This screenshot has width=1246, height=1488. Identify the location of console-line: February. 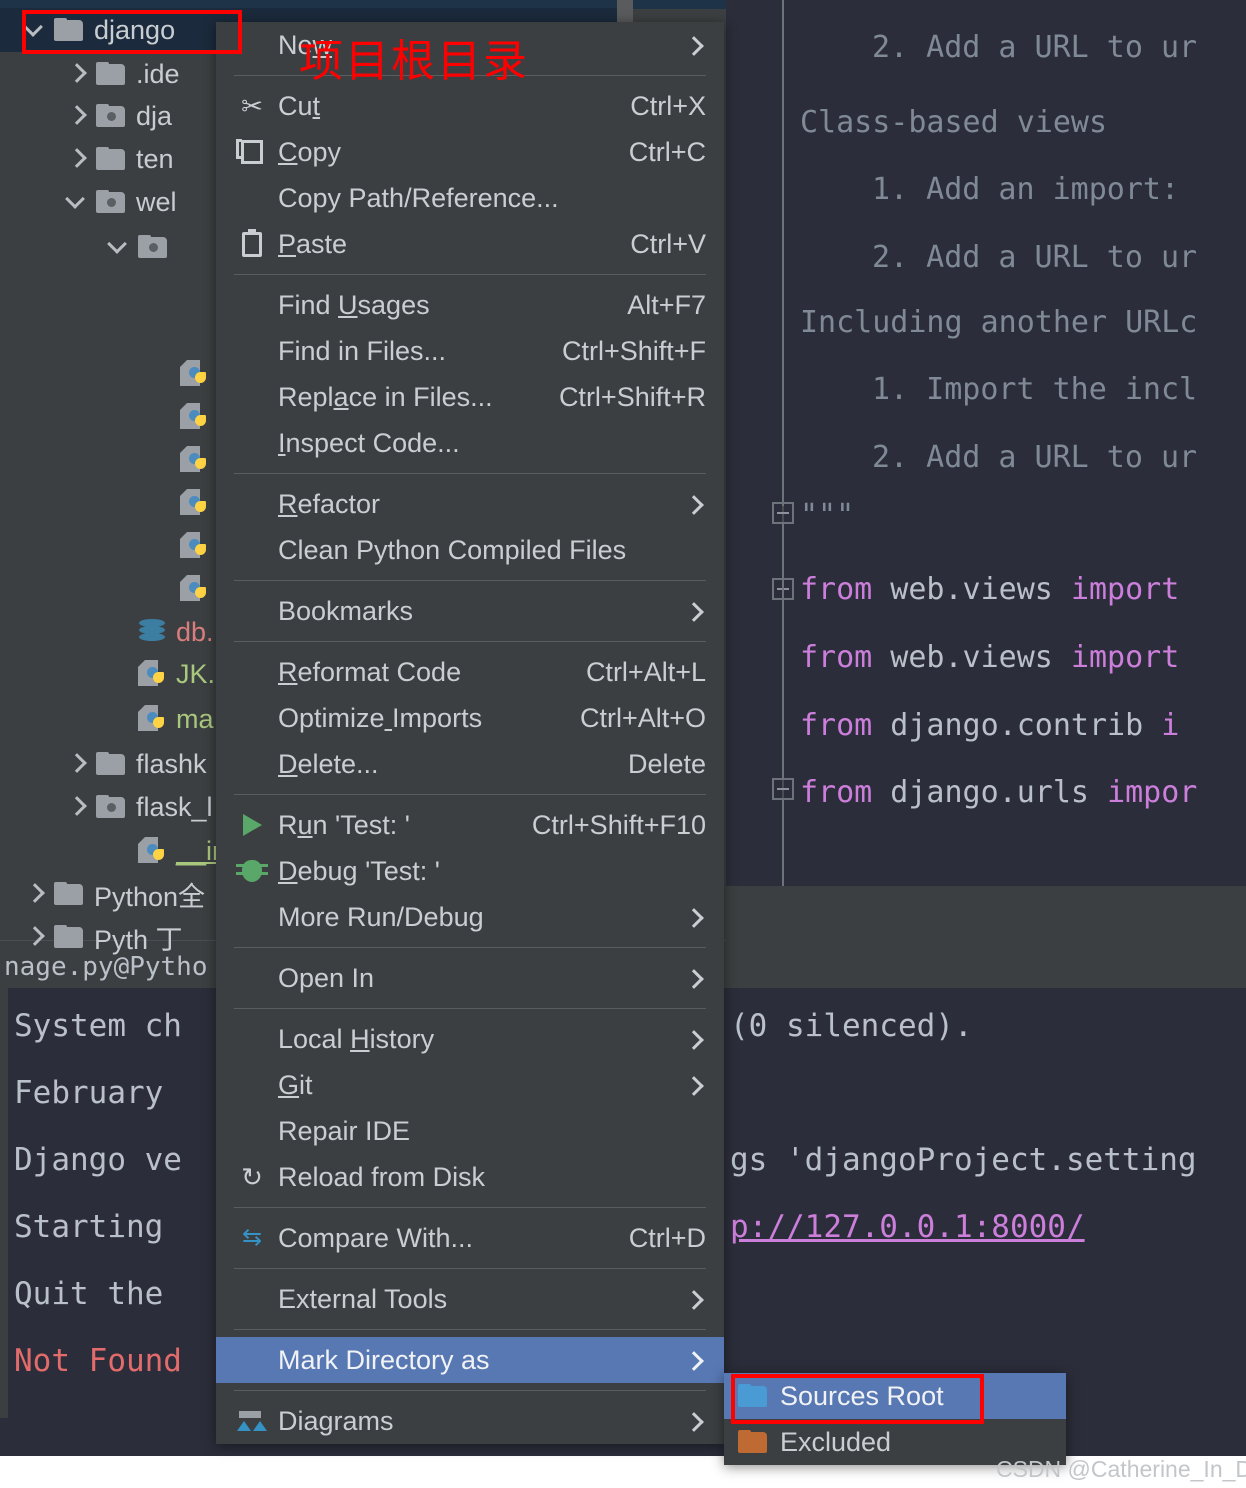
(89, 1093).